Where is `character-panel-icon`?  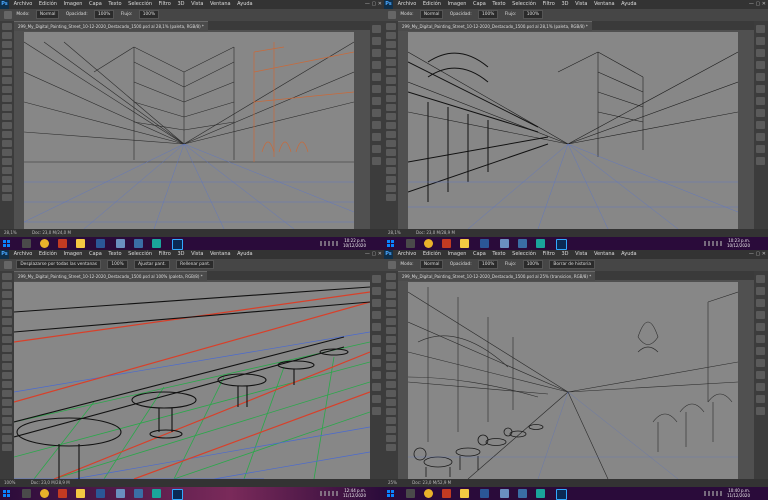
character-panel-icon is located at coordinates (760, 387).